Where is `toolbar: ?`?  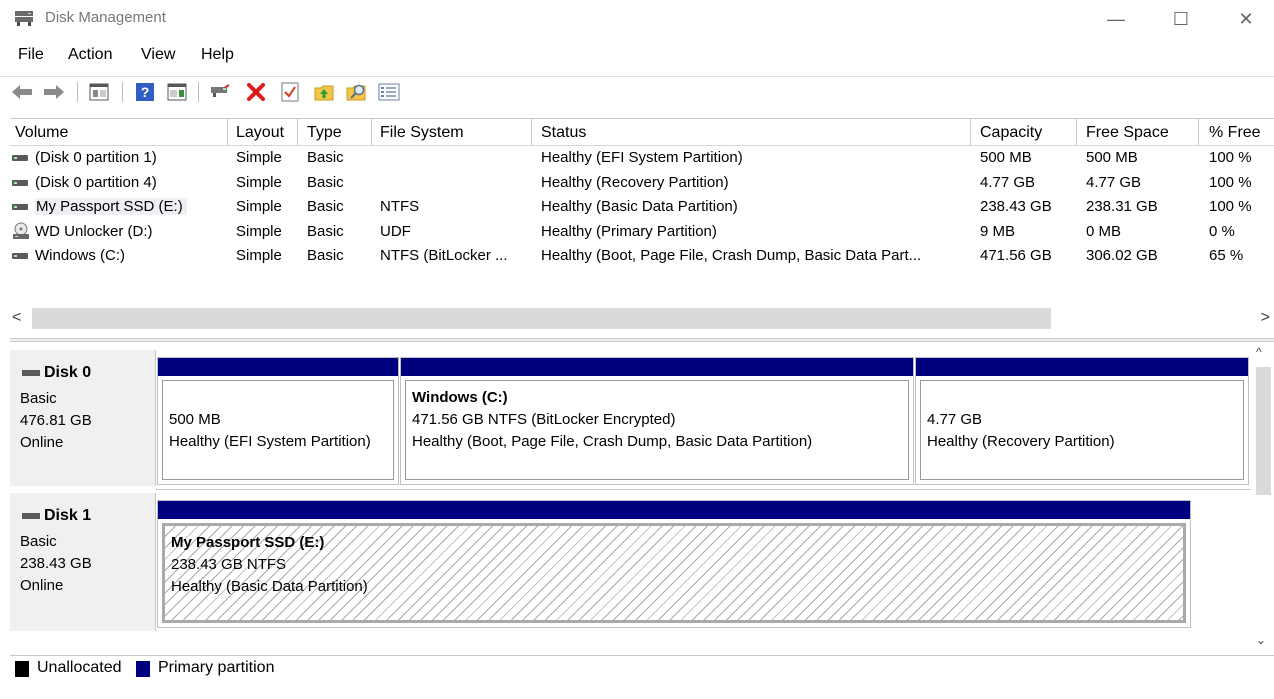 toolbar: ? is located at coordinates (637, 92).